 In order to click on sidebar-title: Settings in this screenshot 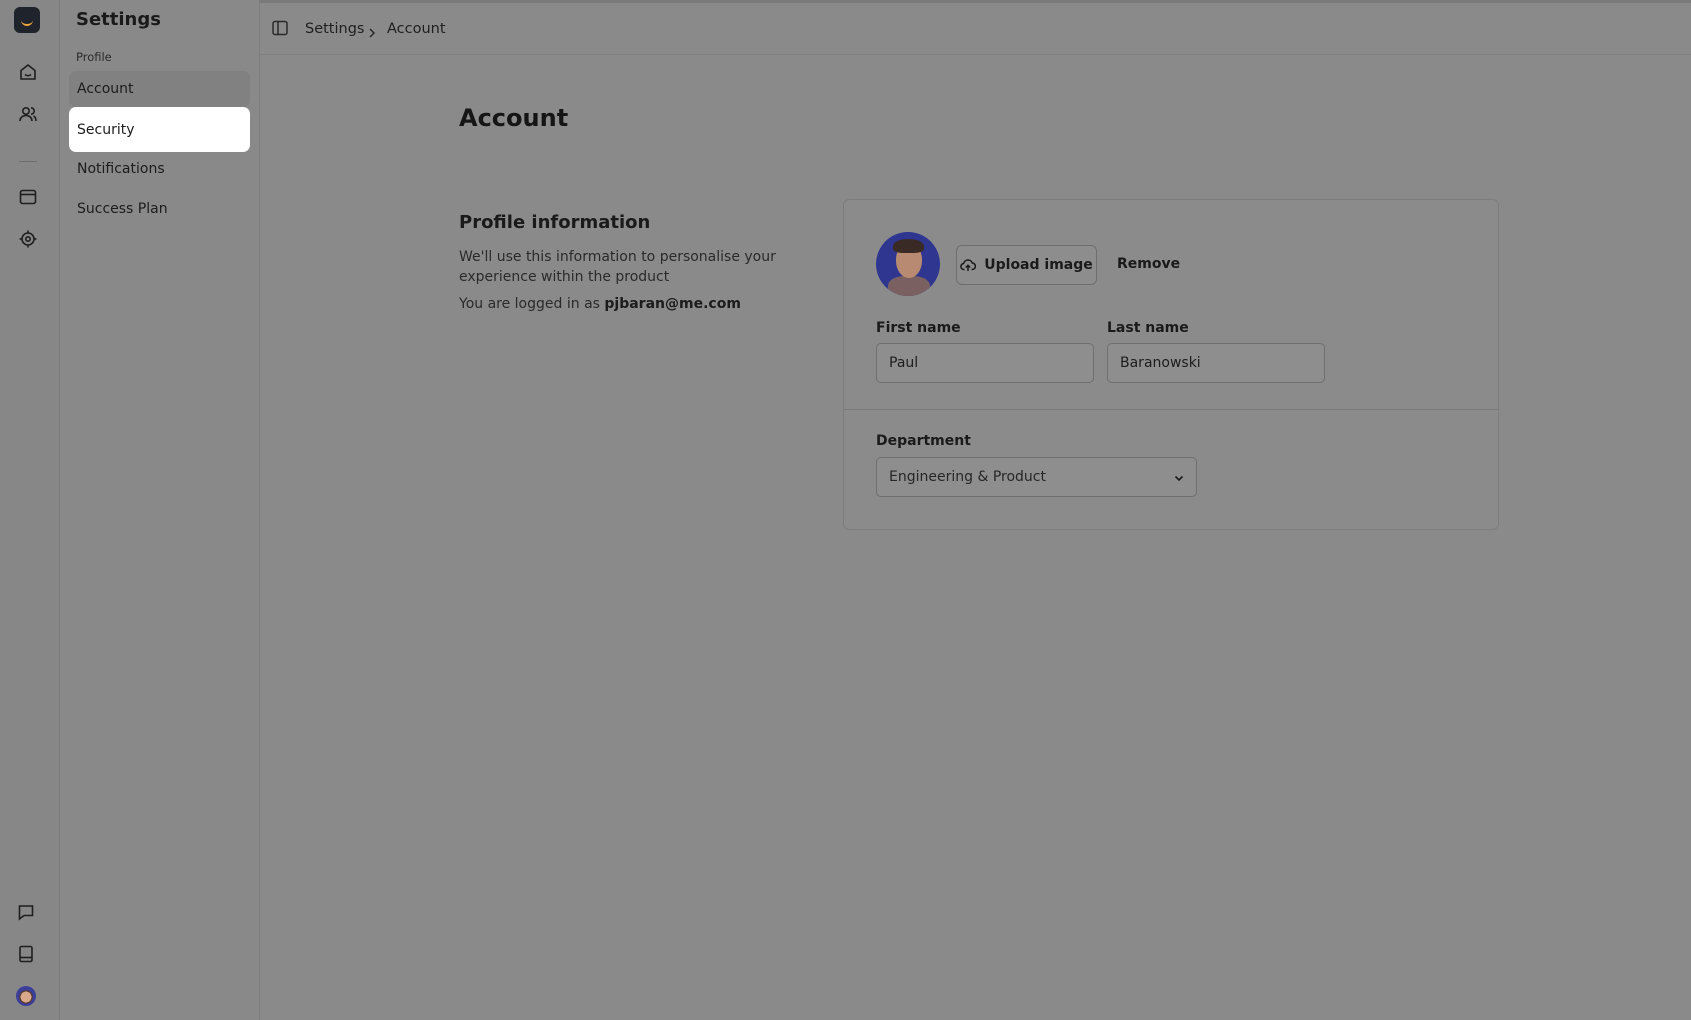, I will do `click(118, 19)`.